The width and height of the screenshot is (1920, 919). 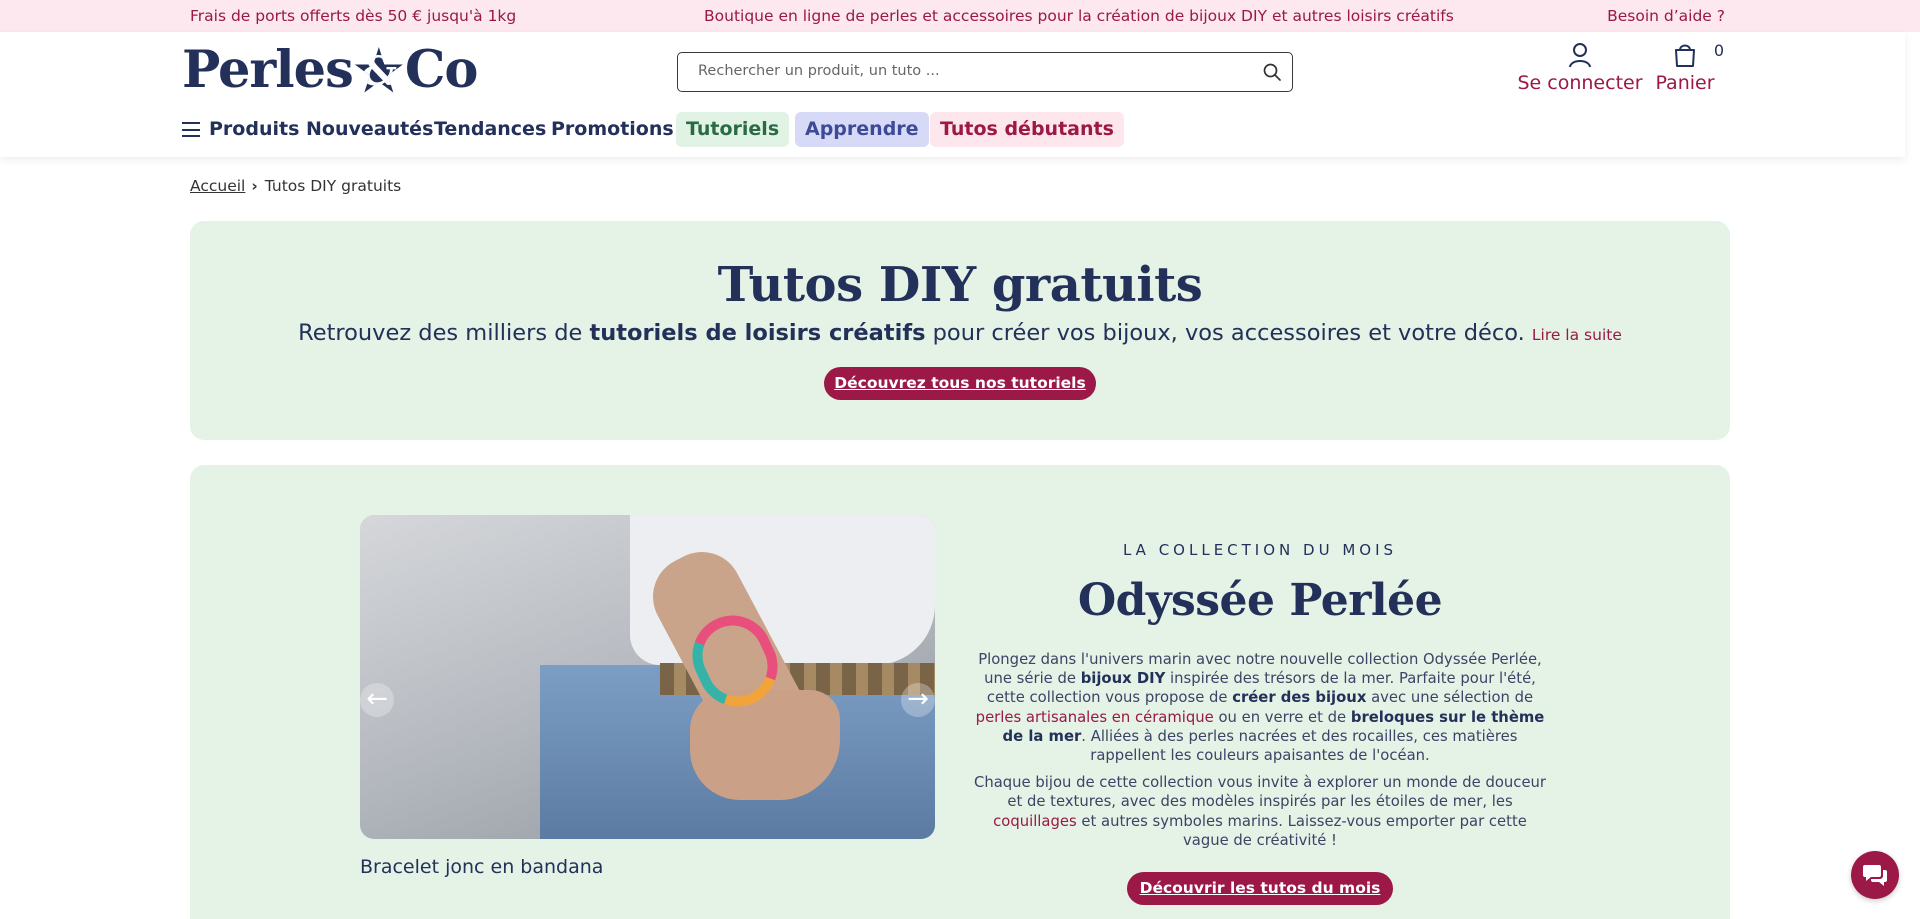 What do you see at coordinates (960, 285) in the screenshot?
I see `page-title: Tutos DIY gratuits` at bounding box center [960, 285].